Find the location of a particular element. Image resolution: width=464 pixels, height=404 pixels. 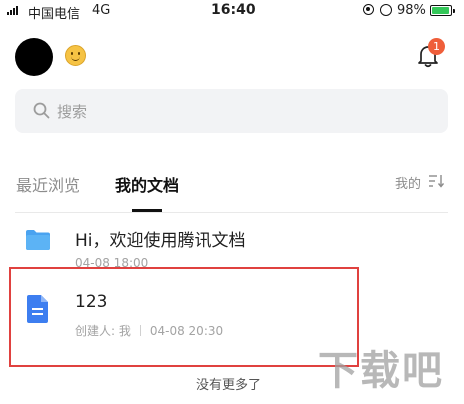

tab-divider is located at coordinates (231, 212).